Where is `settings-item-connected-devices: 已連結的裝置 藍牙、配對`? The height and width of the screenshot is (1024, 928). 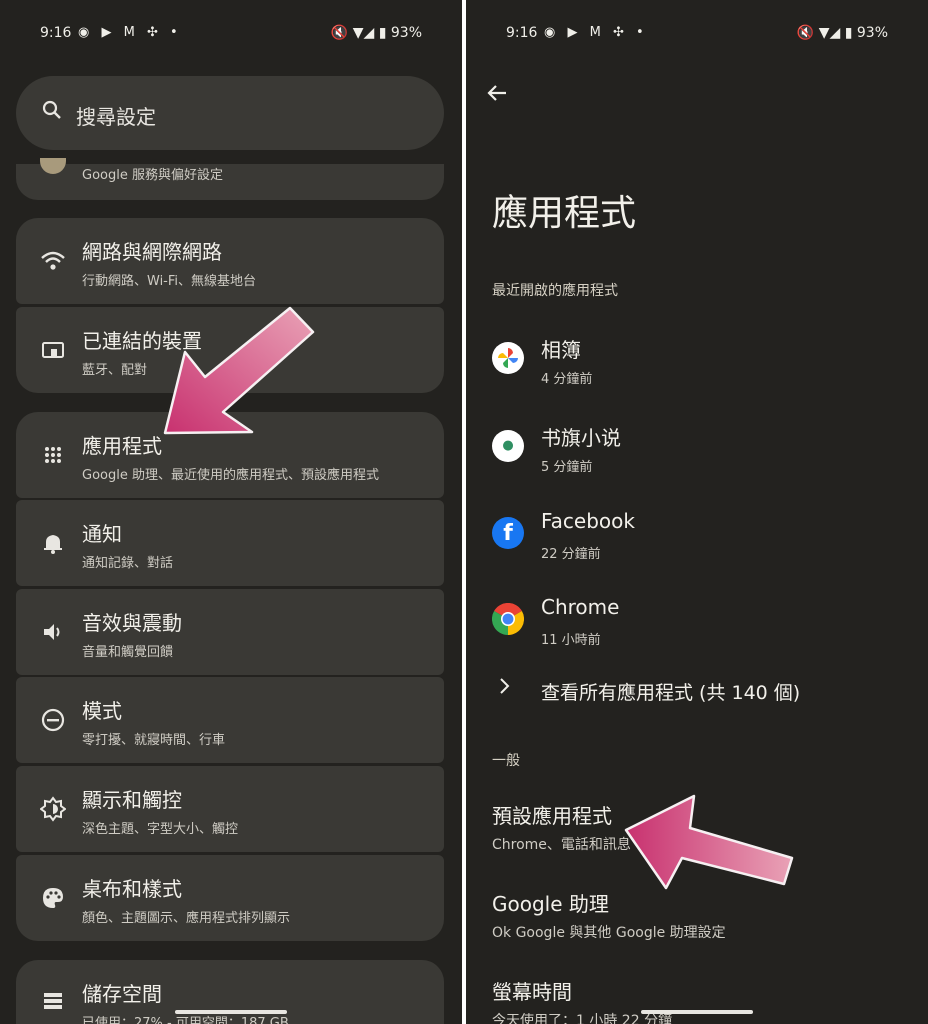
settings-item-connected-devices: 已連結的裝置 藍牙、配對 is located at coordinates (230, 350).